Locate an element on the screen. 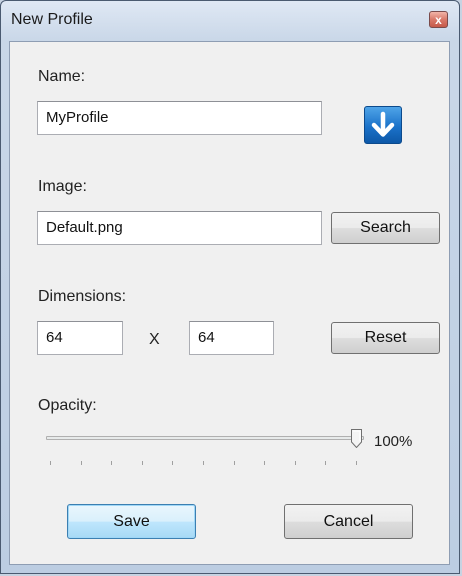 The height and width of the screenshot is (576, 462). height-input: 64 is located at coordinates (231, 338).